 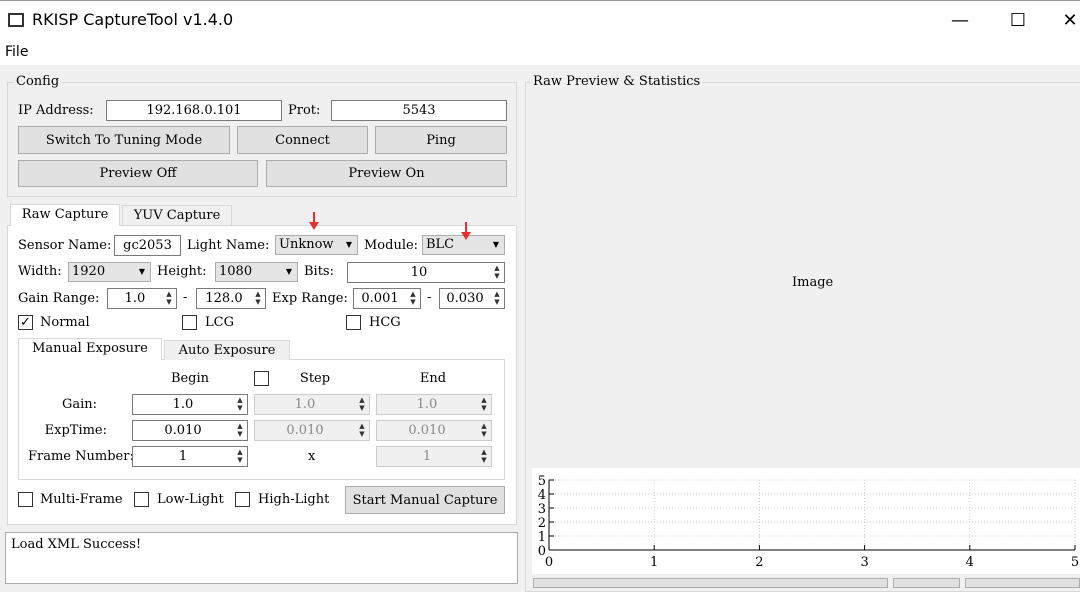 I want to click on exp-step-spinbox: 0.010 ▲ ▼, so click(x=312, y=430).